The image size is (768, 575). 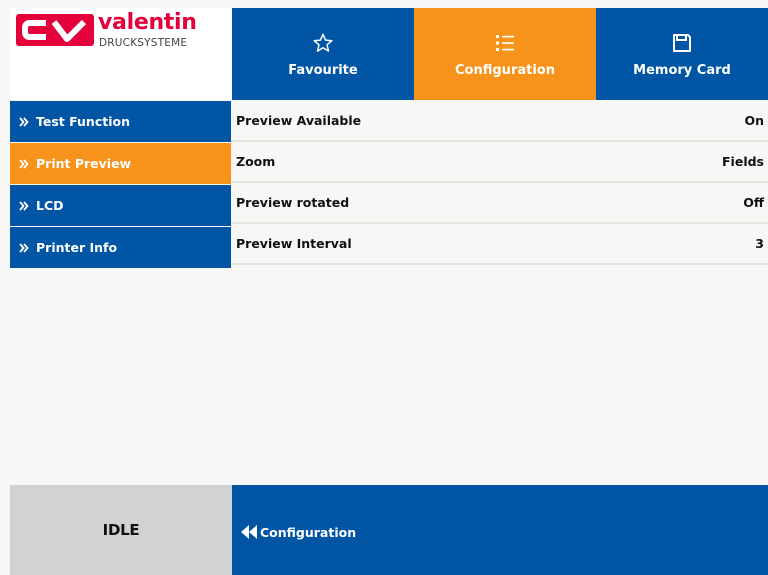 What do you see at coordinates (499, 244) in the screenshot?
I see `setting-row-preview-interval: Preview Interval 3` at bounding box center [499, 244].